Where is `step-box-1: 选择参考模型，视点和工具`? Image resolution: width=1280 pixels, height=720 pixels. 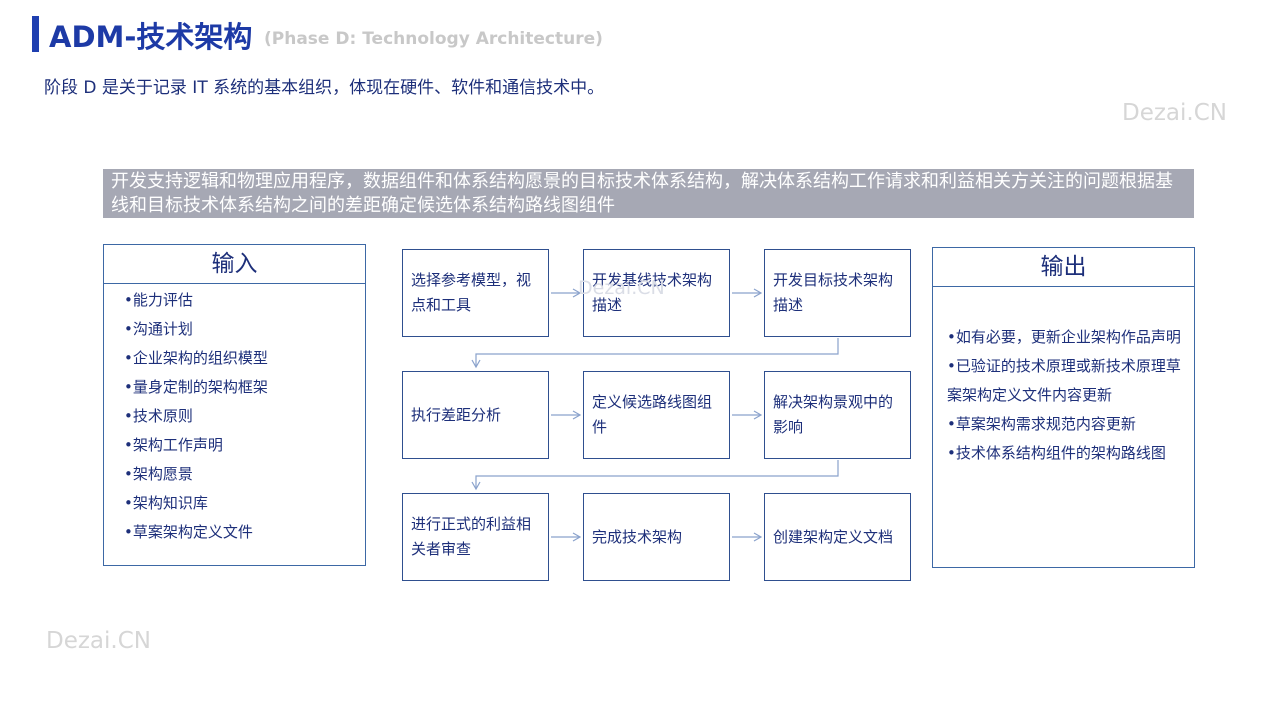
step-box-1: 选择参考模型，视点和工具 is located at coordinates (475, 293).